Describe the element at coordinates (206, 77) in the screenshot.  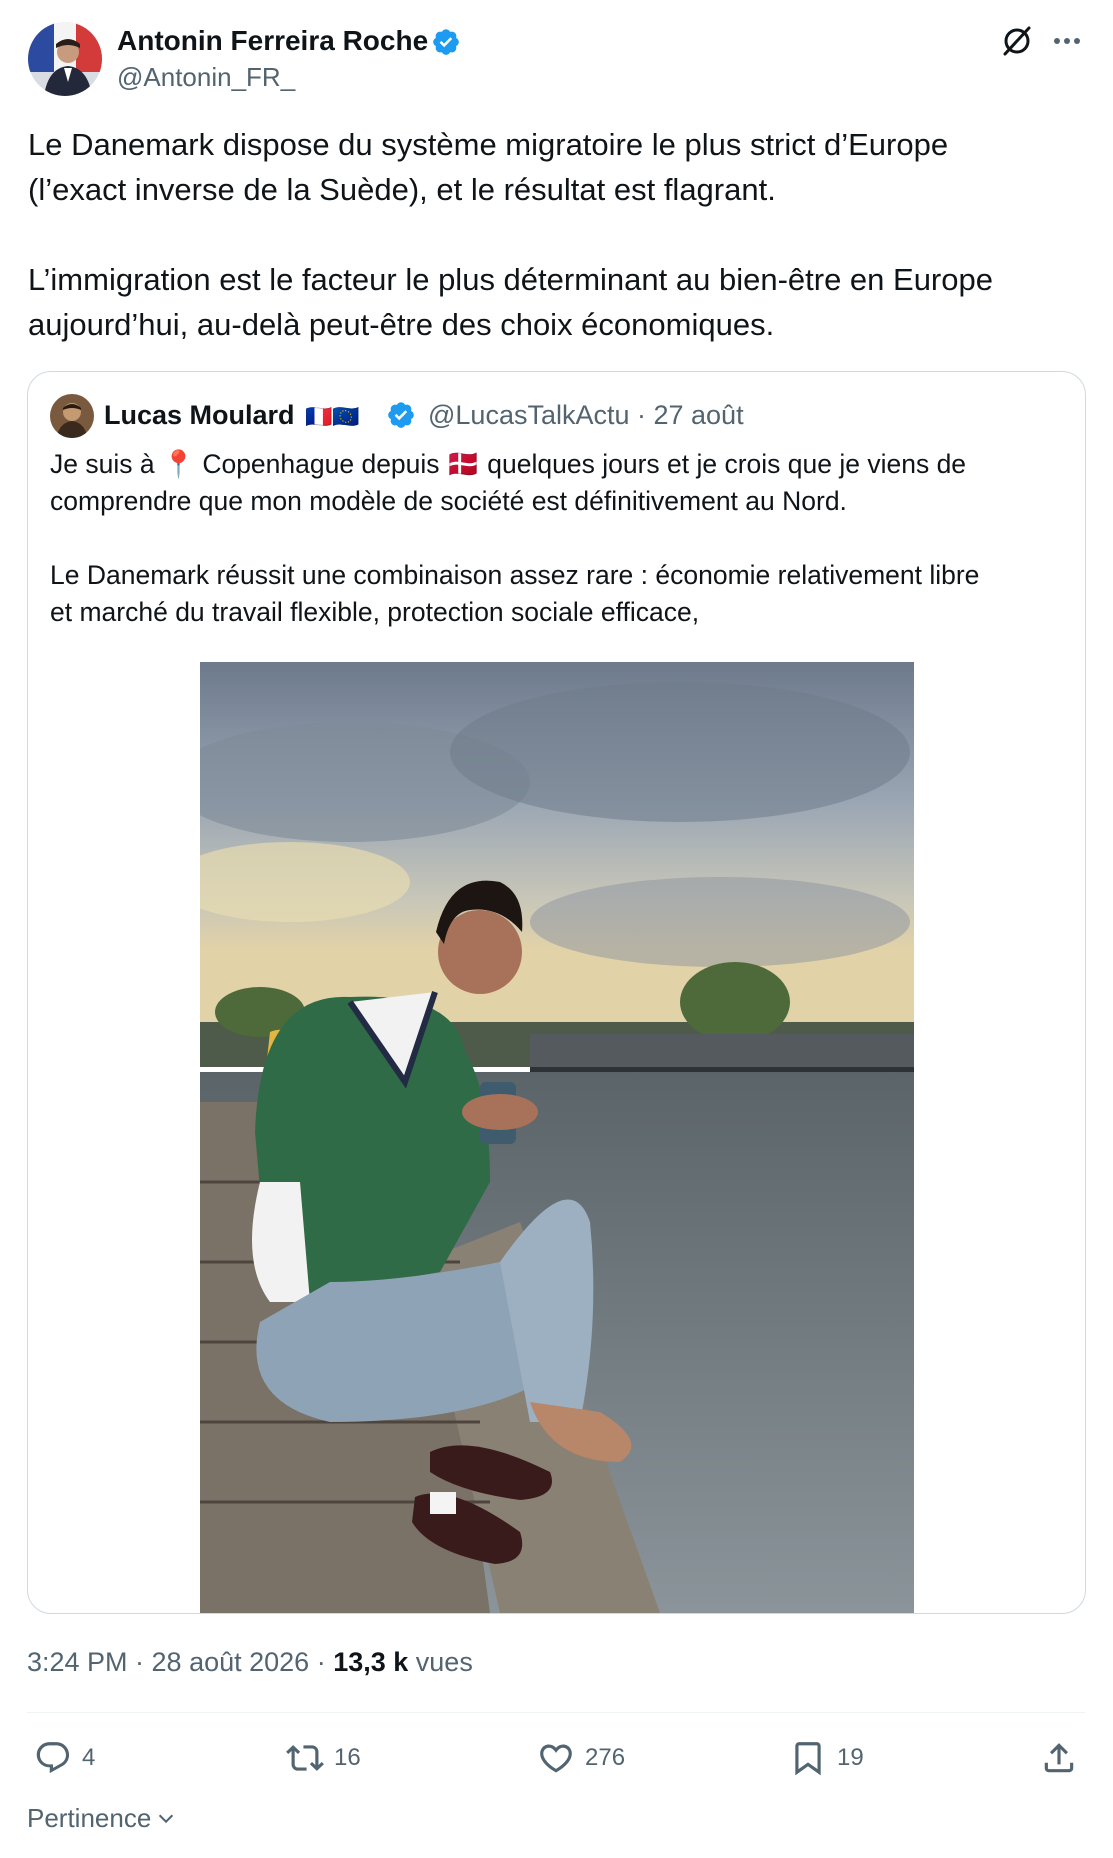
I see `author-handle: @Antonin_FR_` at that location.